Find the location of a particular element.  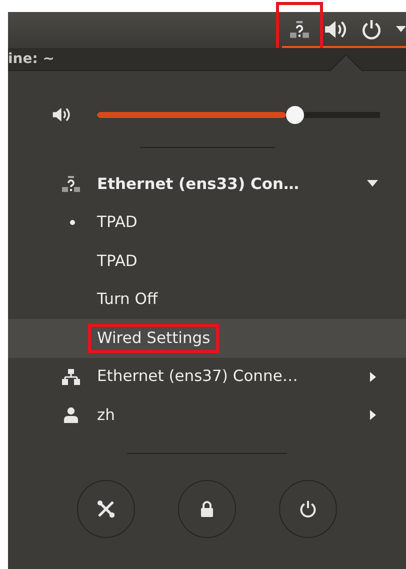

window-title: ine: ~ is located at coordinates (31, 59).